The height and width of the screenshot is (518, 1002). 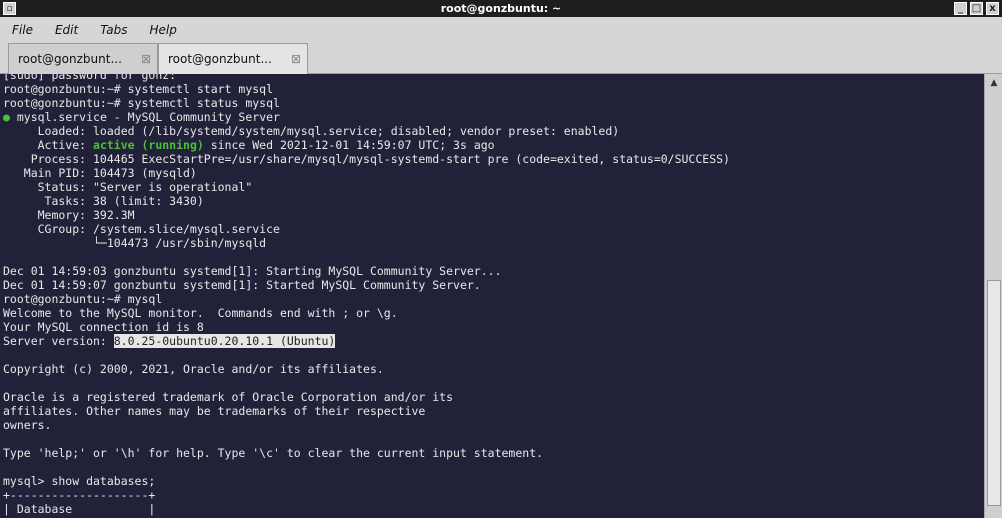 I want to click on maximize-icon: □, so click(x=976, y=8).